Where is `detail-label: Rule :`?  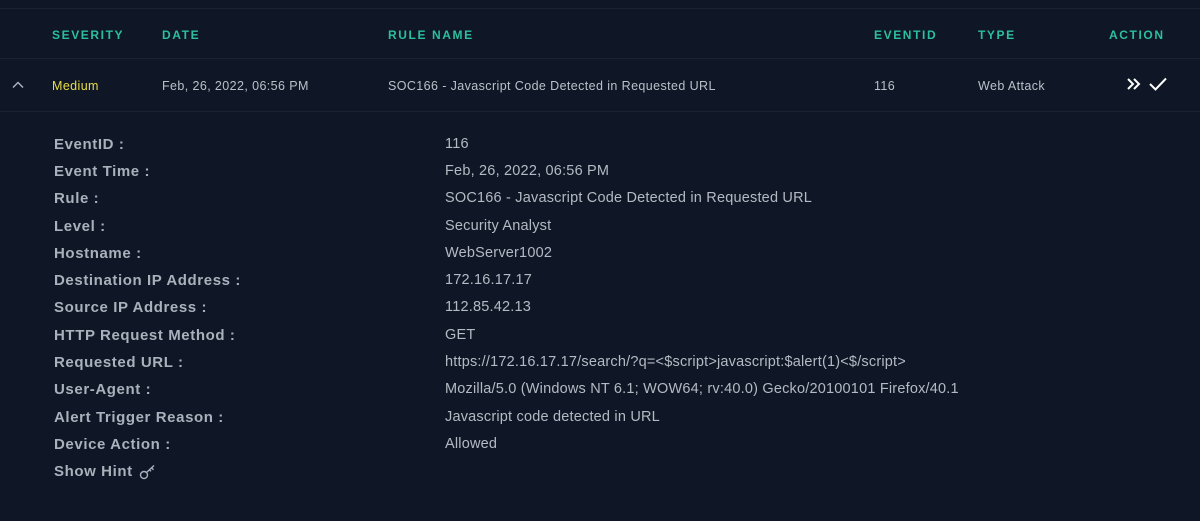
detail-label: Rule : is located at coordinates (77, 198).